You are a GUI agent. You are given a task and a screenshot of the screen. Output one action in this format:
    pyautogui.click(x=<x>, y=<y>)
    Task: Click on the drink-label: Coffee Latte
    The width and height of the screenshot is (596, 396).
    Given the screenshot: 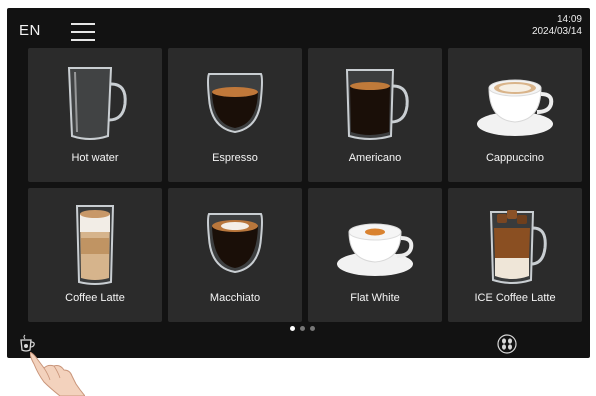 What is the action you would take?
    pyautogui.click(x=95, y=298)
    